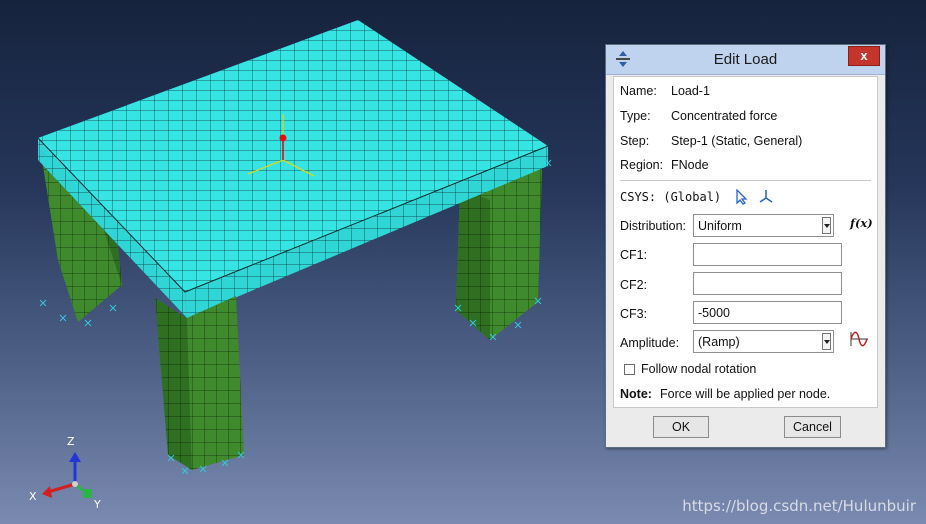  I want to click on select-arrow-icon, so click(742, 197).